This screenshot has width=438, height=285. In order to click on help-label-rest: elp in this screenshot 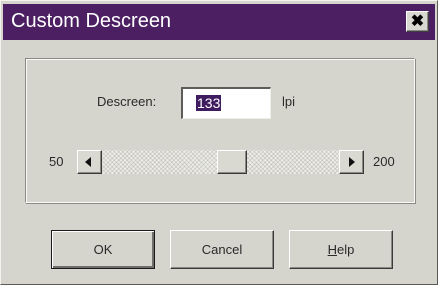, I will do `click(346, 249)`.